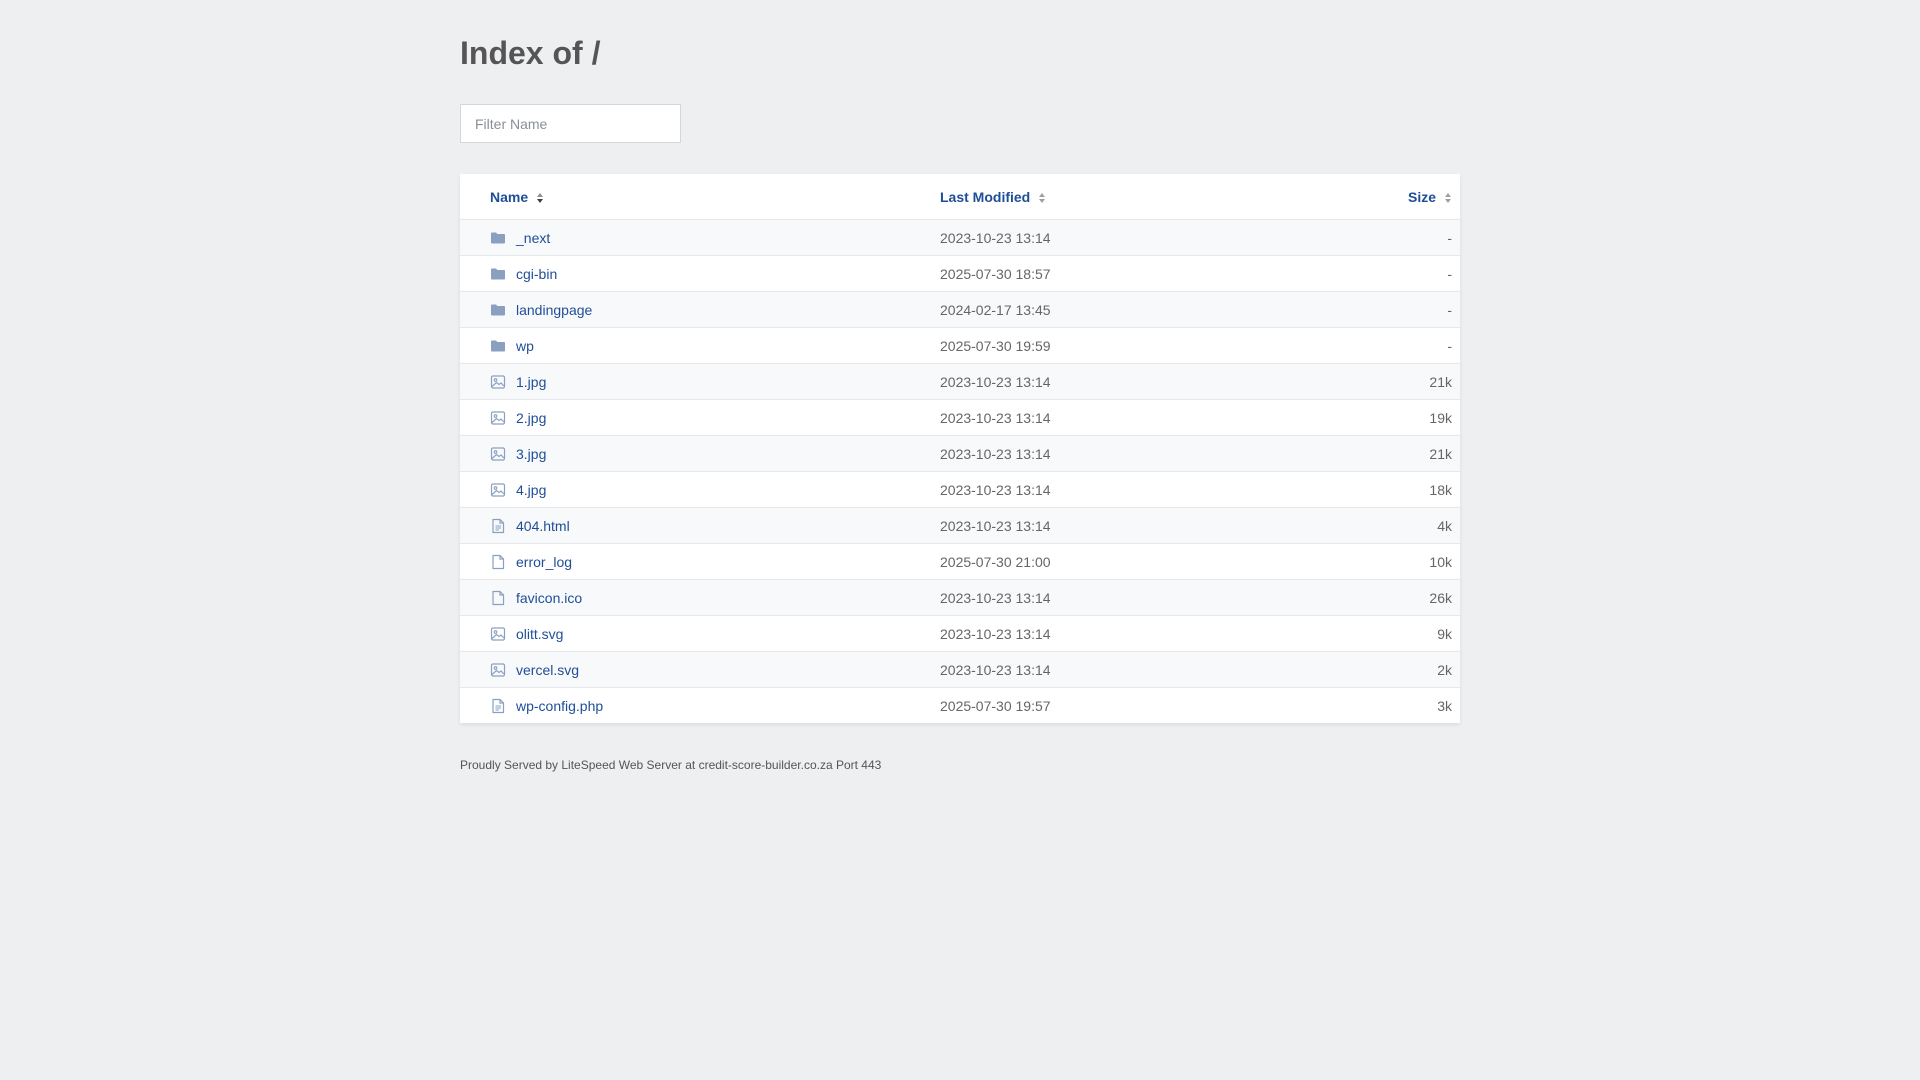 Image resolution: width=1920 pixels, height=1080 pixels. I want to click on size-cell: 4k, so click(1415, 525).